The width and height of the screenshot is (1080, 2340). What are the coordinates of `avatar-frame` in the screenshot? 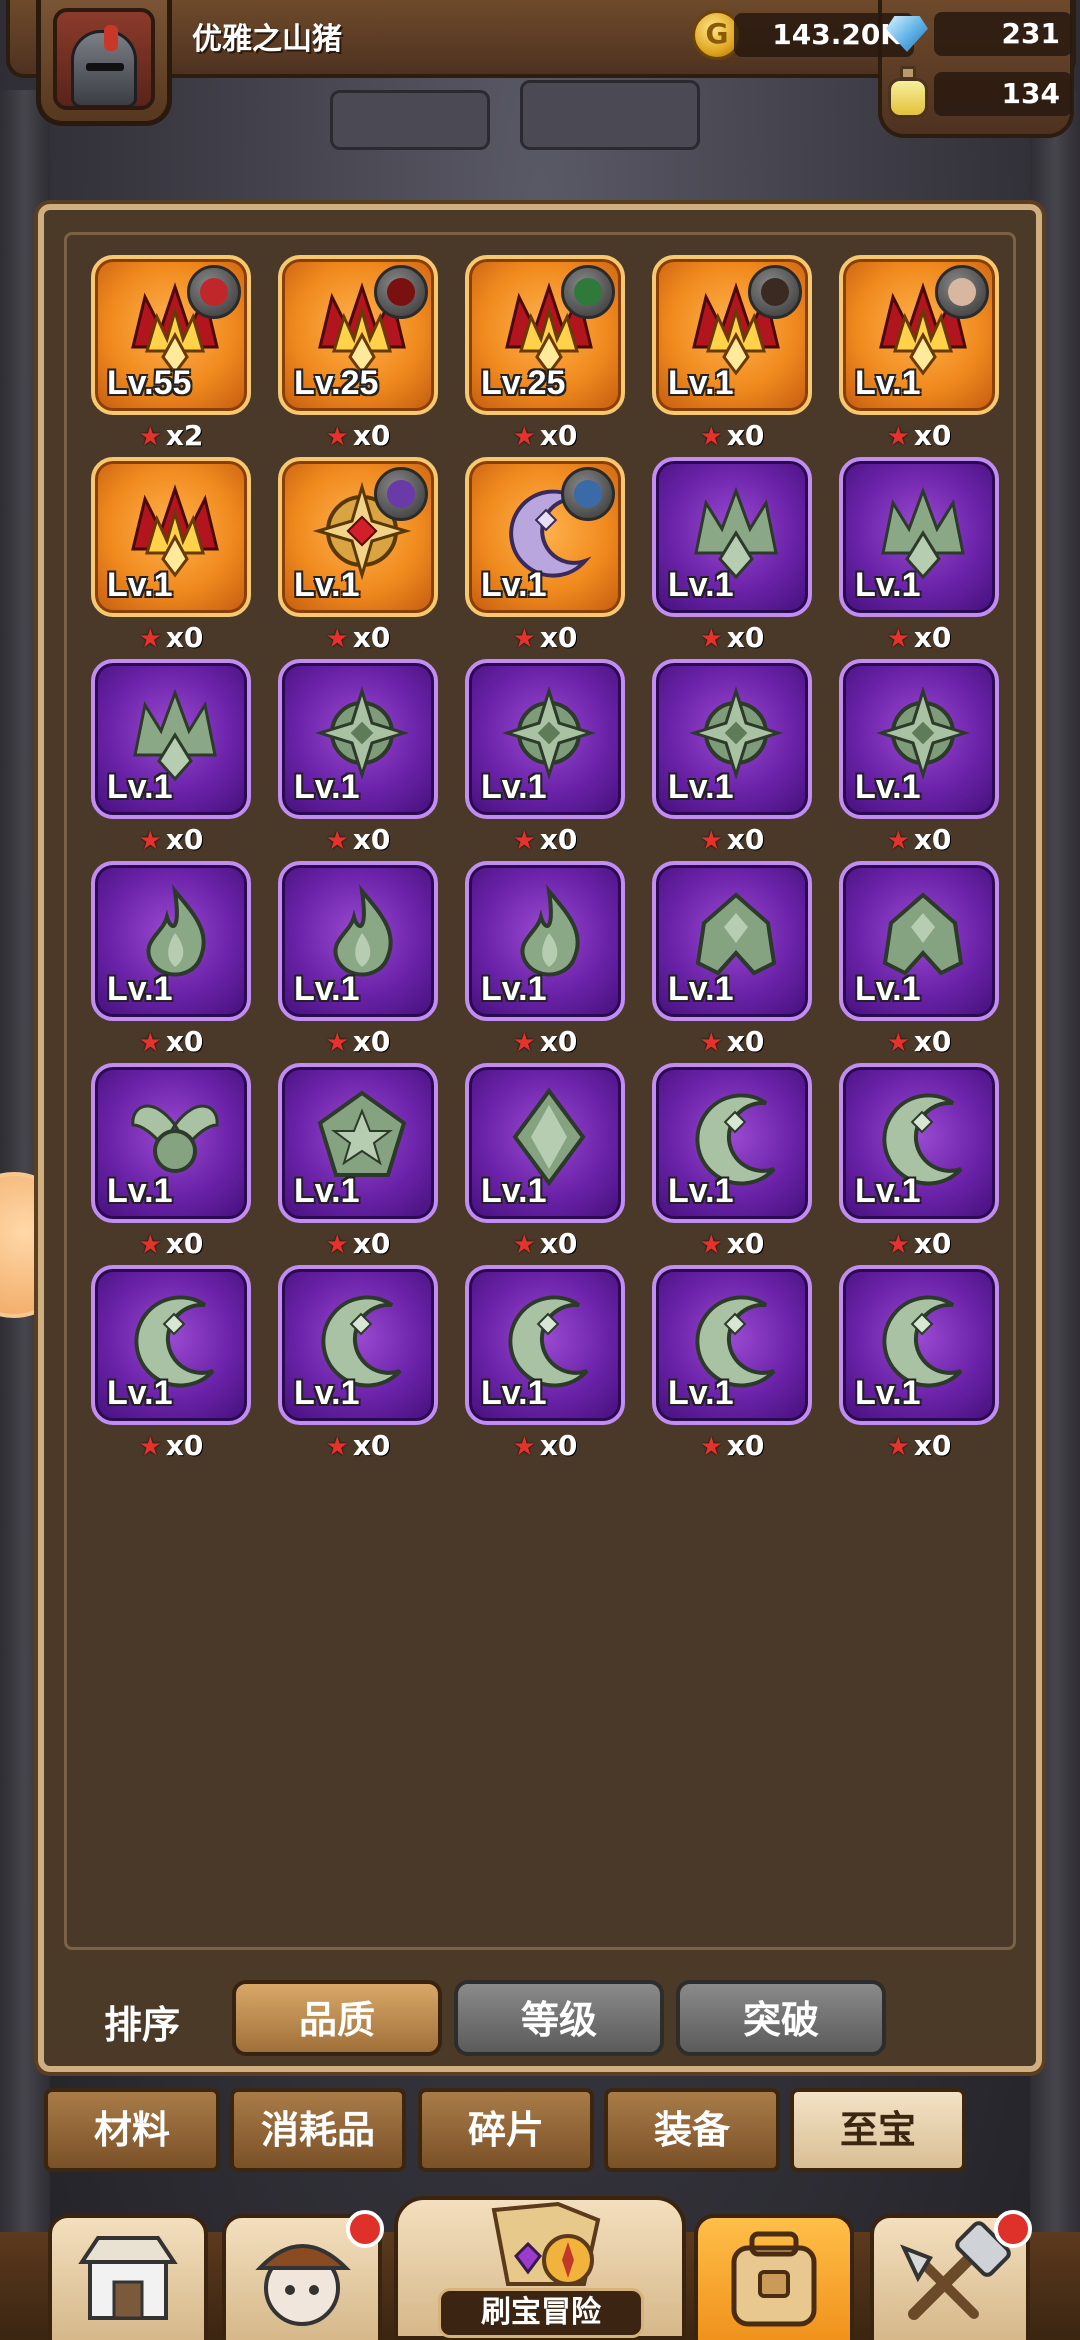 It's located at (104, 63).